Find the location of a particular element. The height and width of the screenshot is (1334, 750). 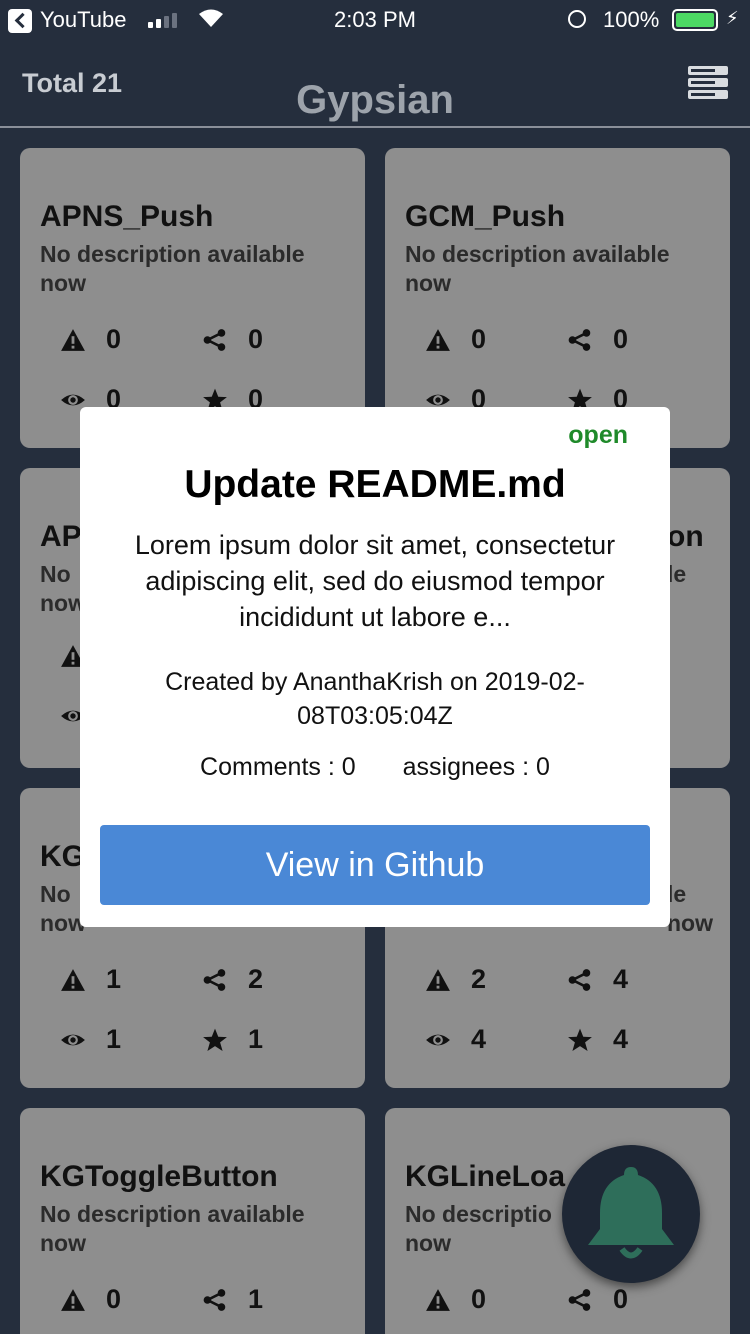

dialog-title: Update README.md is located at coordinates (375, 484).